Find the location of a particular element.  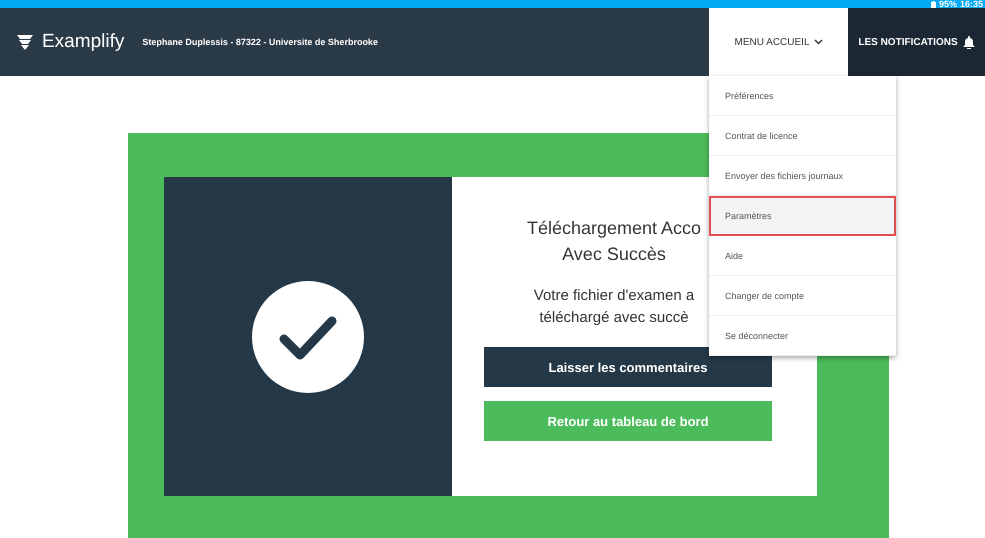

success-message: téléchargé avec succè is located at coordinates (614, 318).